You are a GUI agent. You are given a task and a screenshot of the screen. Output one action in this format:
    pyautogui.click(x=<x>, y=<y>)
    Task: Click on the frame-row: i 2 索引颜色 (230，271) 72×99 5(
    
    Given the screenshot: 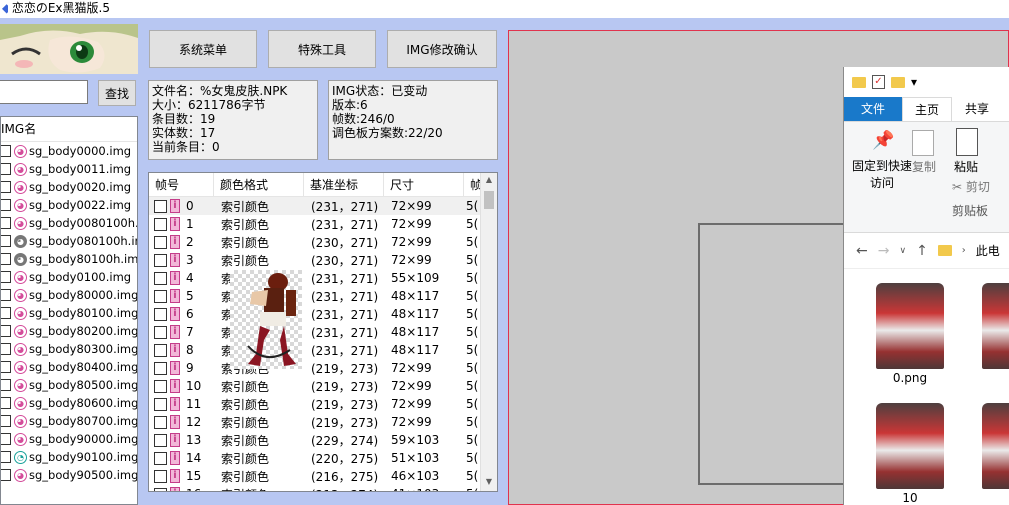 What is the action you would take?
    pyautogui.click(x=323, y=242)
    